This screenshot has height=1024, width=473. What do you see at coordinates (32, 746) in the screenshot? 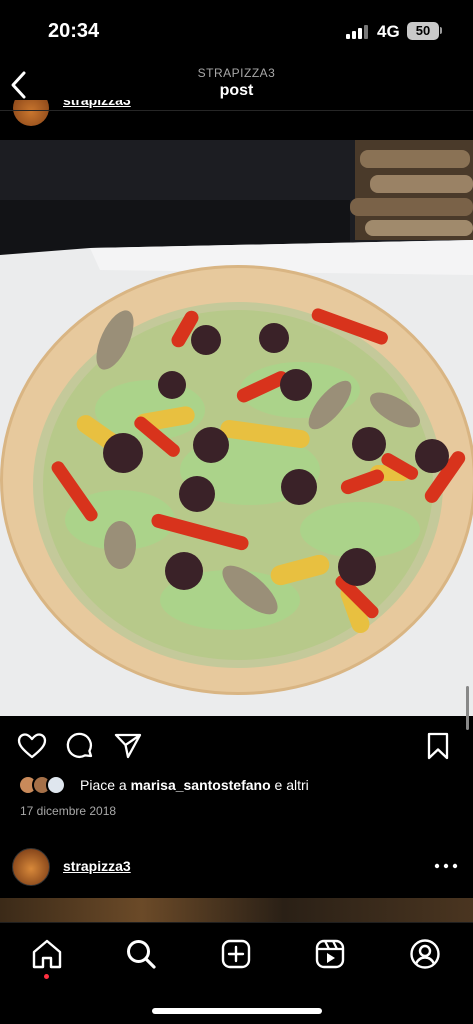
I see `heart-icon` at bounding box center [32, 746].